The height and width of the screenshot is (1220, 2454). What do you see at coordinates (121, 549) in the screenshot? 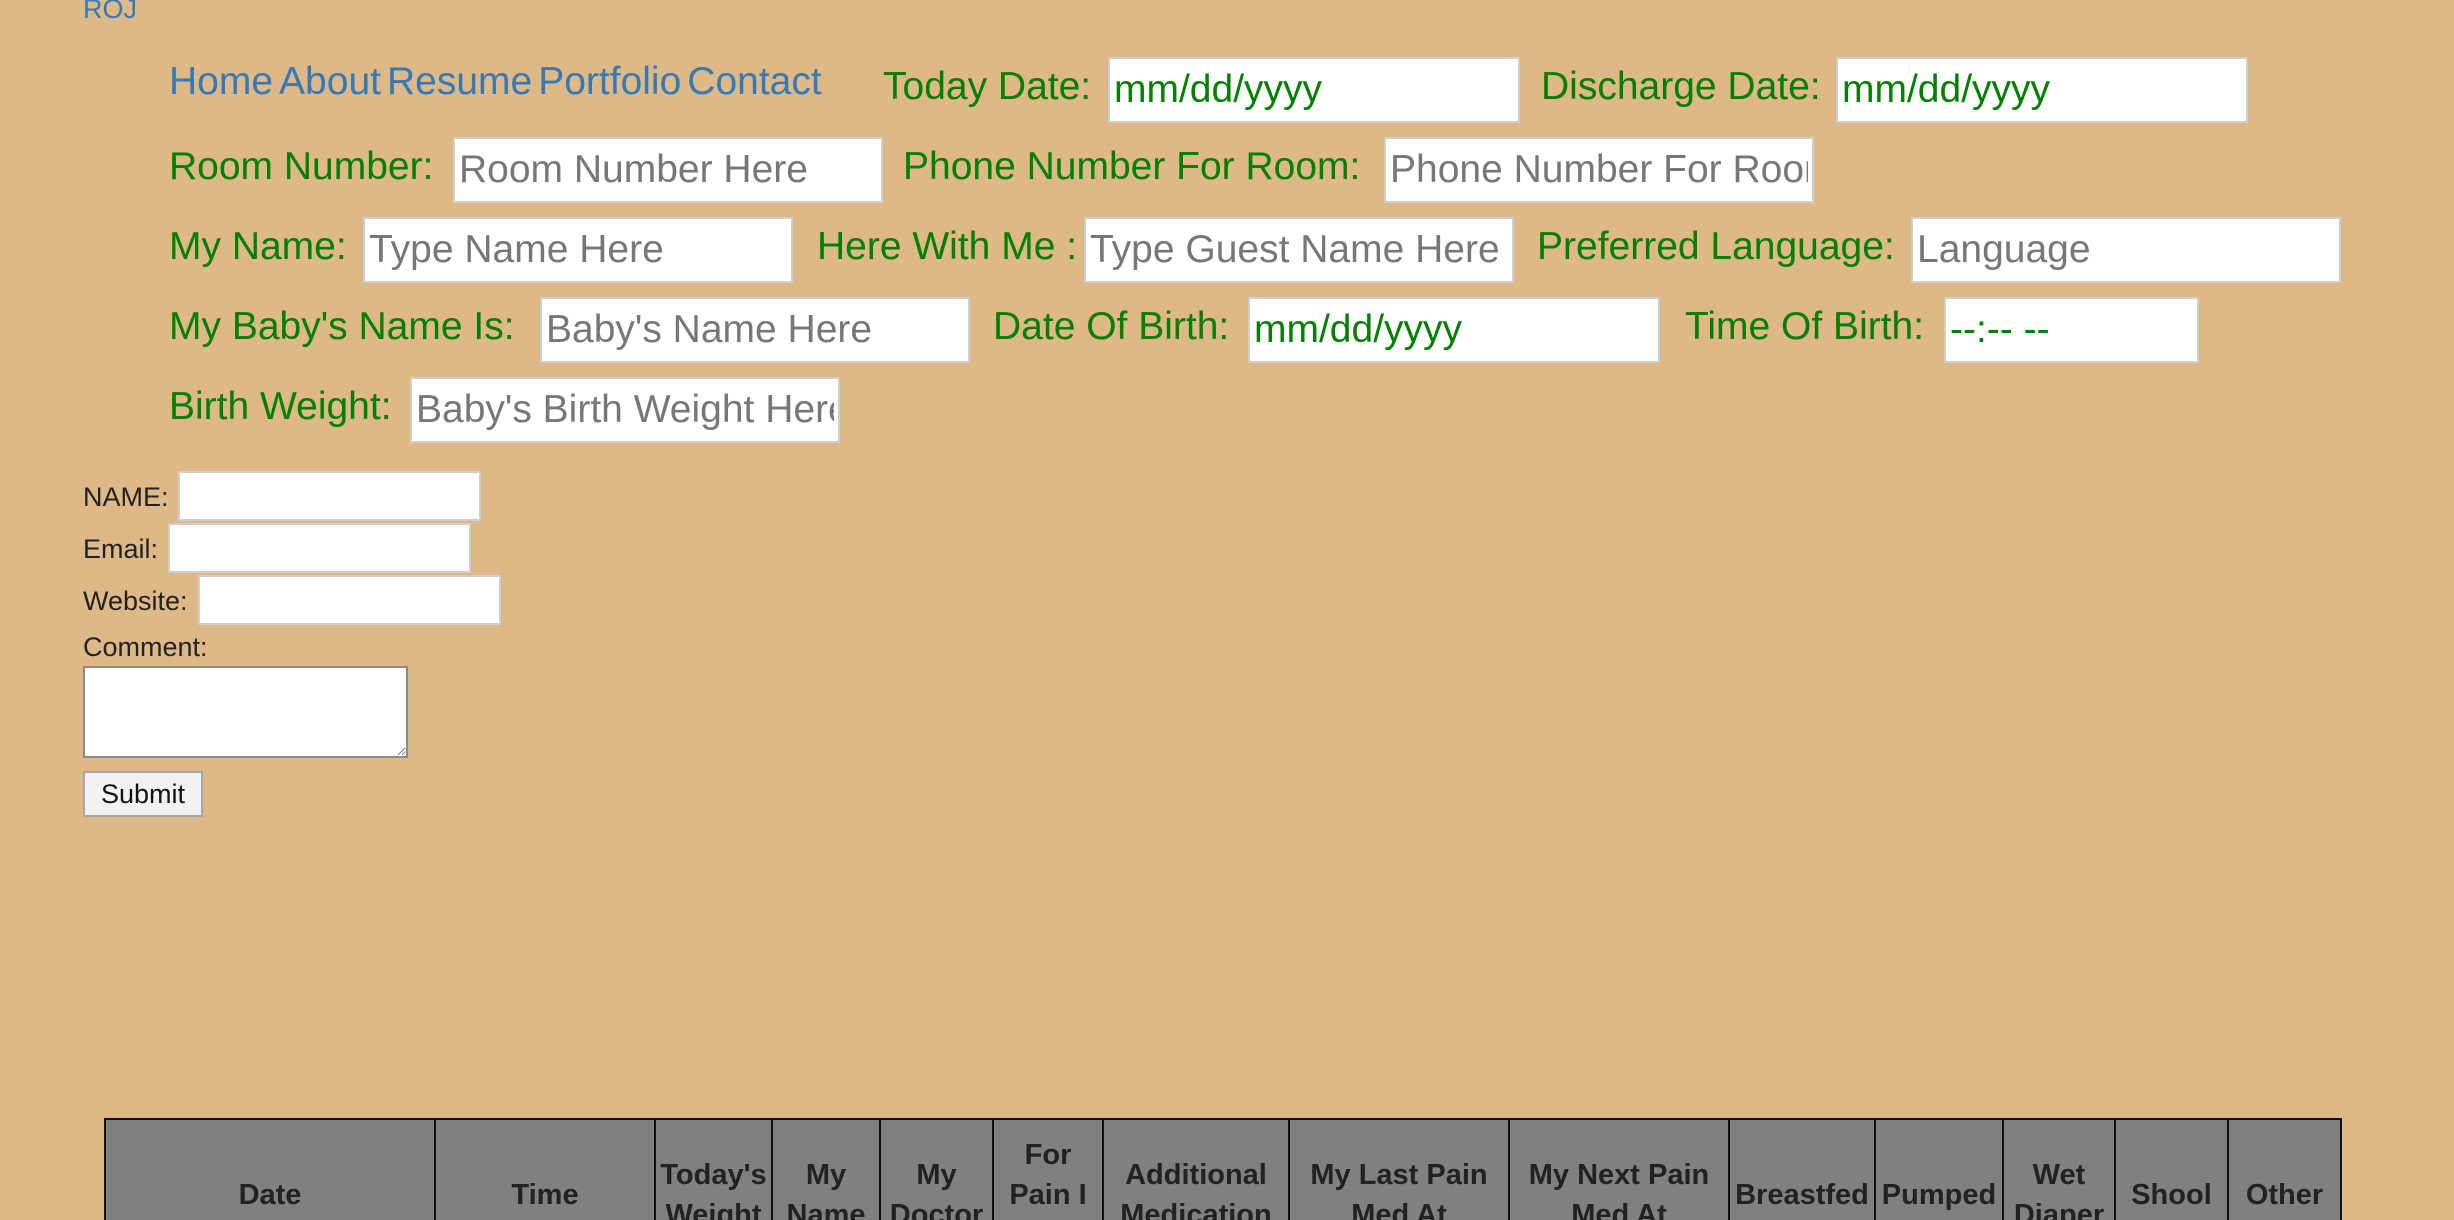
I see `email-label: Email:` at bounding box center [121, 549].